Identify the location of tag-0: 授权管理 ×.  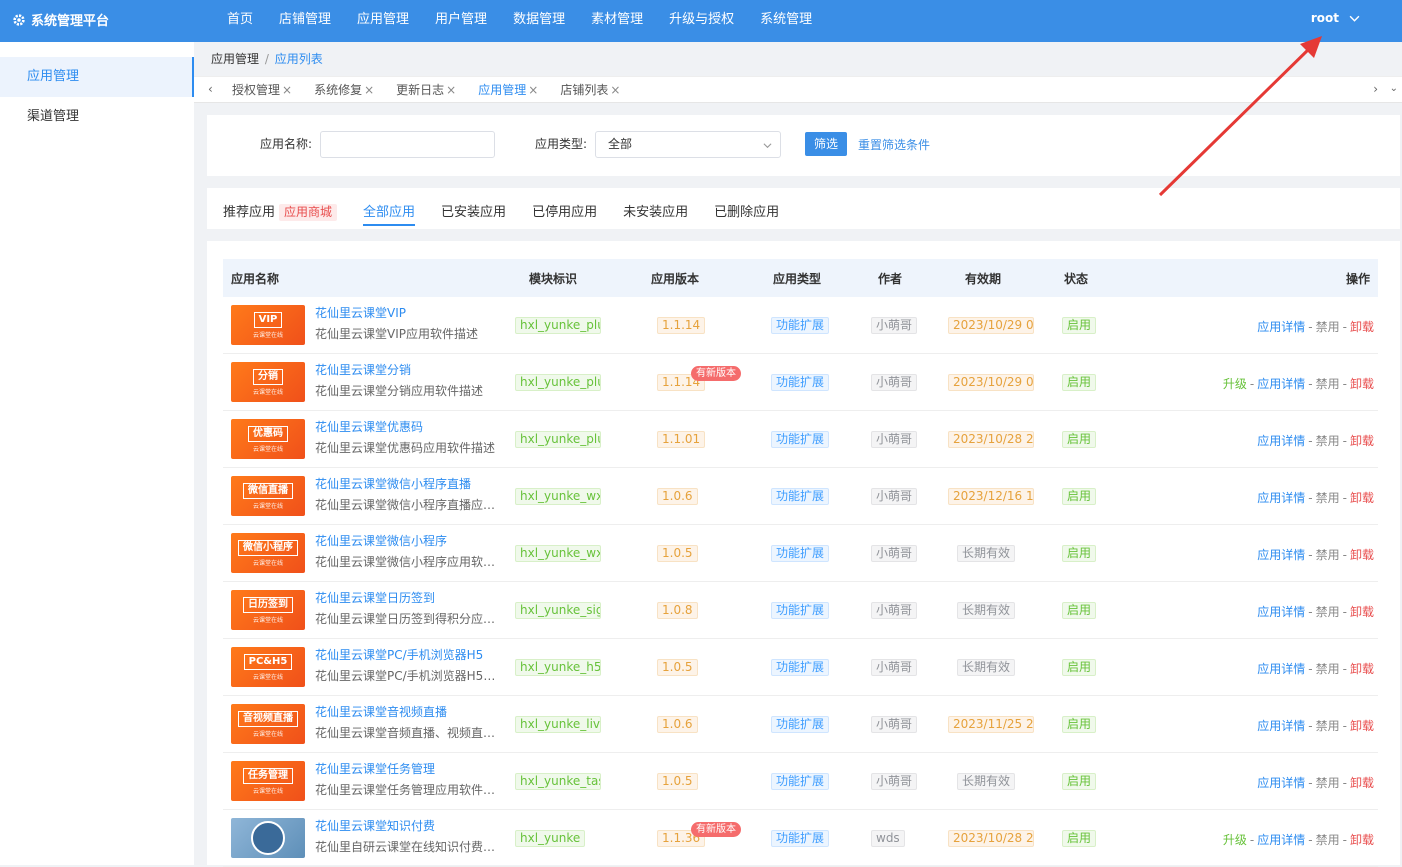
(262, 90).